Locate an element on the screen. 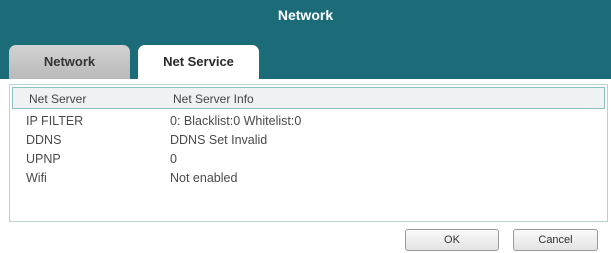 Image resolution: width=611 pixels, height=253 pixels. dialog-title: Network is located at coordinates (305, 15).